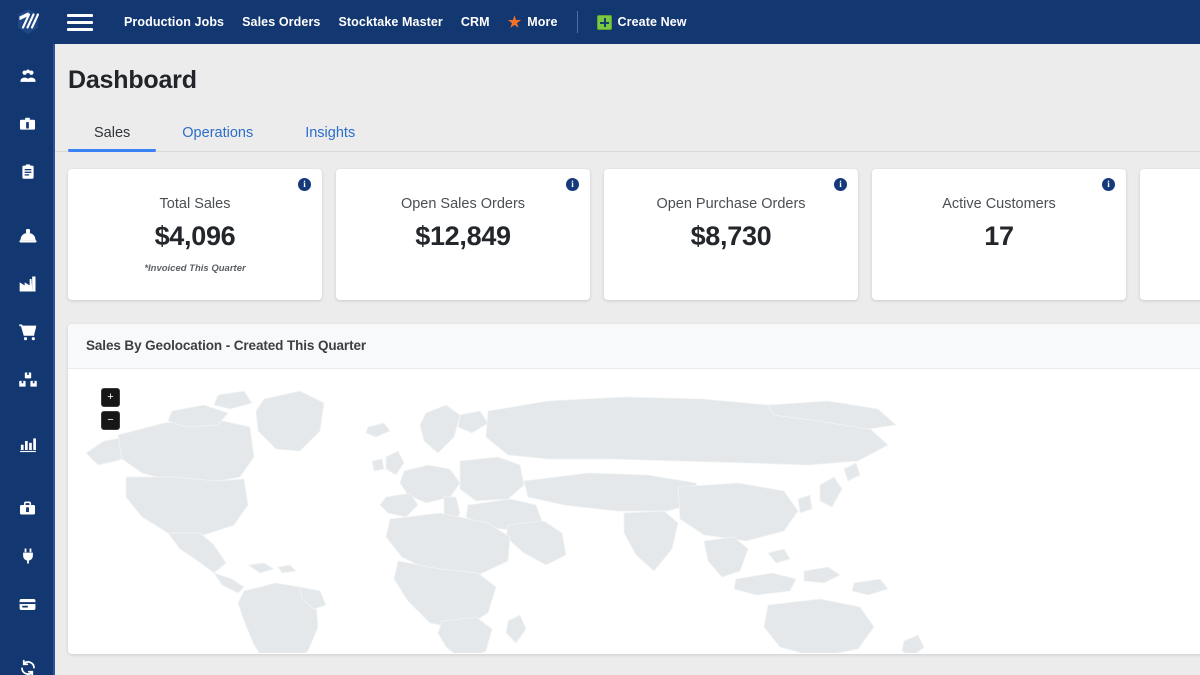 The image size is (1200, 675). Describe the element at coordinates (195, 204) in the screenshot. I see `kpi-label: Total Sales` at that location.